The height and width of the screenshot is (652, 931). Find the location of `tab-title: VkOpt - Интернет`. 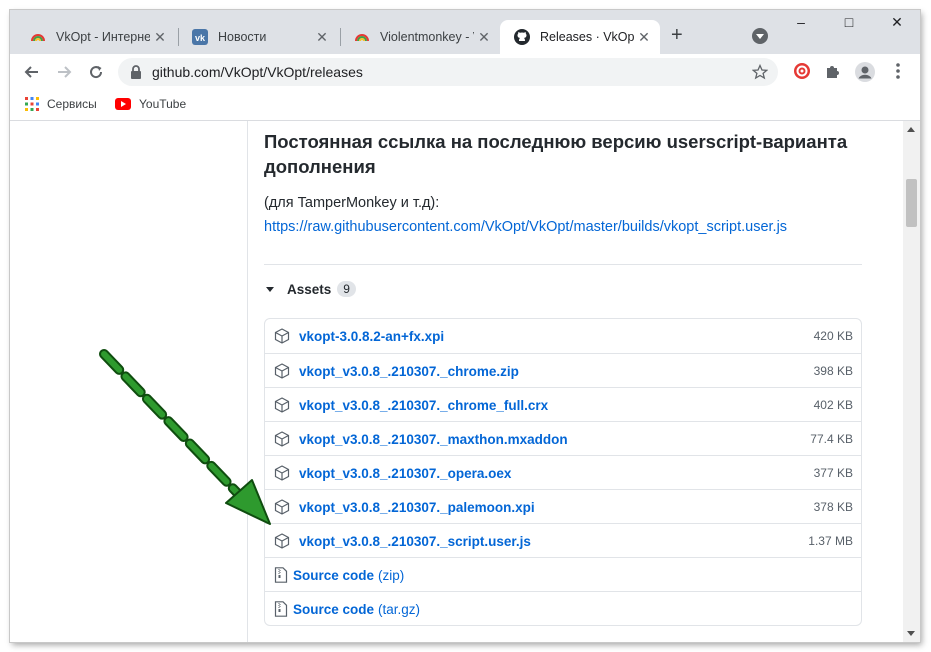

tab-title: VkOpt - Интернет is located at coordinates (103, 37).